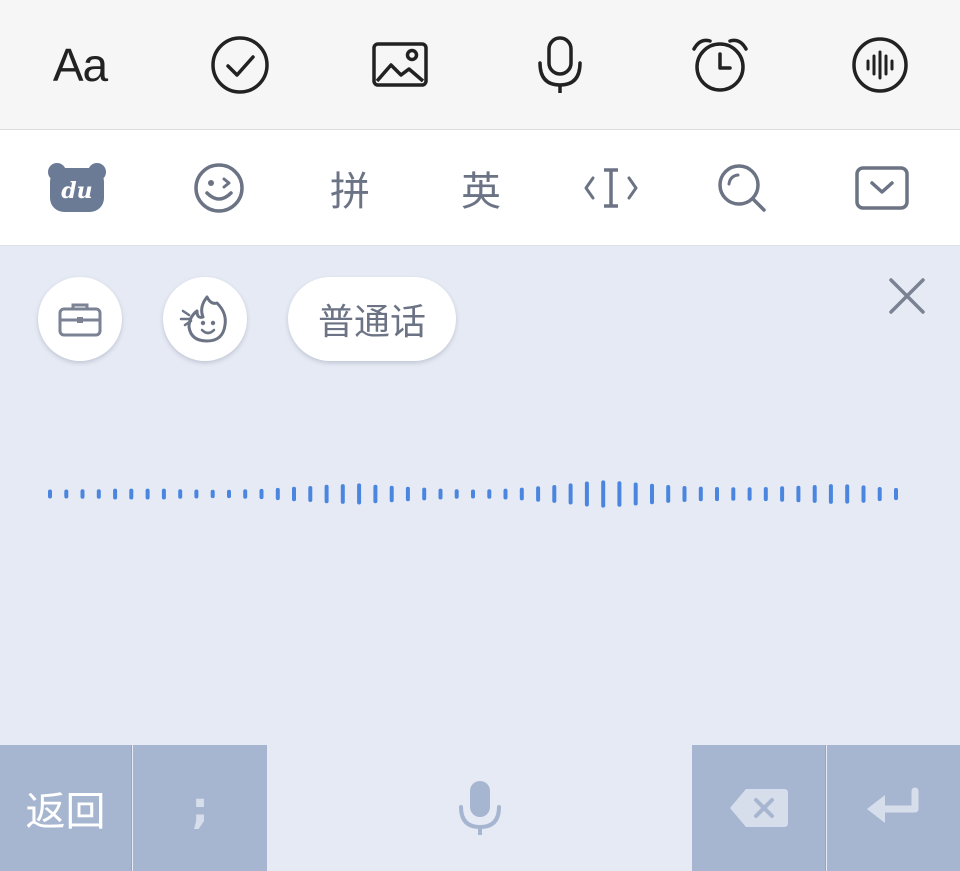 The image size is (960, 871). I want to click on bottom-key-row: 返回 ;, so click(480, 808).